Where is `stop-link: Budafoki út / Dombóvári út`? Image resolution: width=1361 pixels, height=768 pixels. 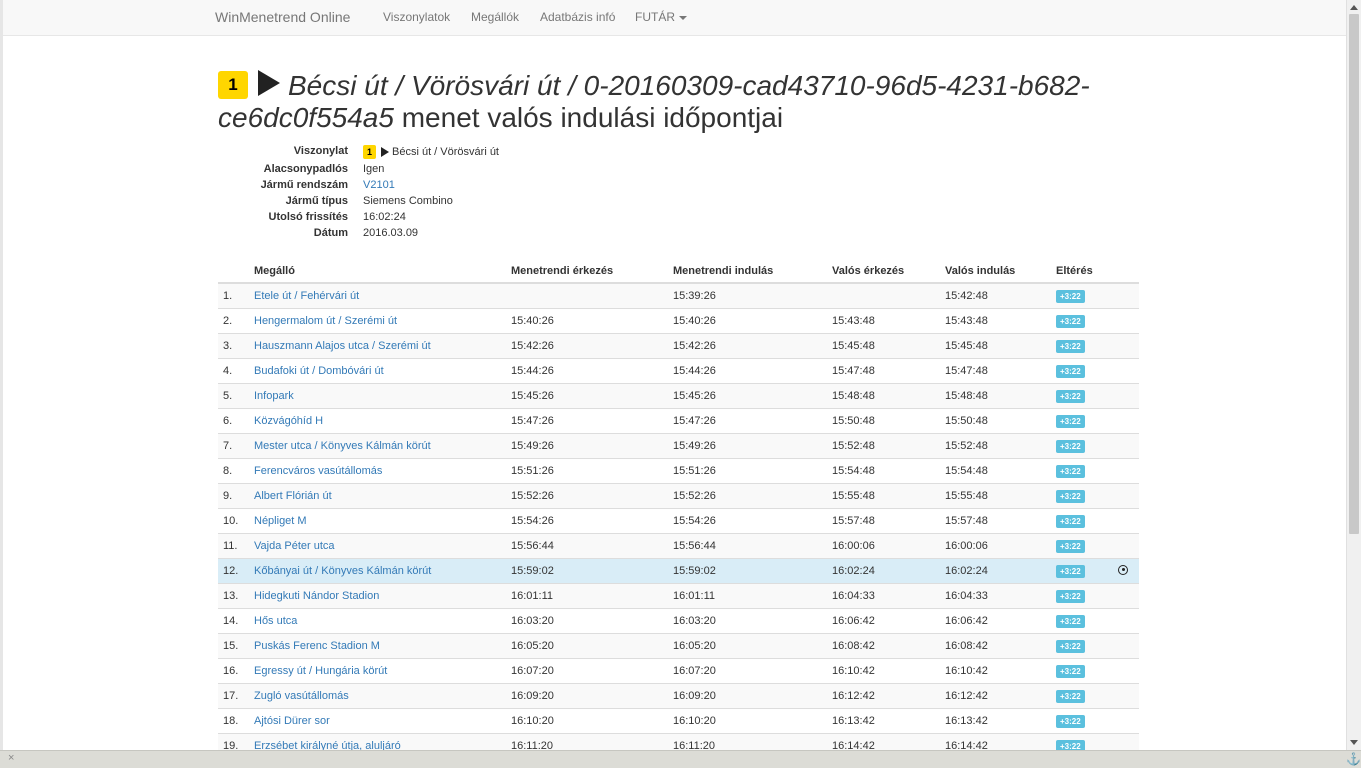 stop-link: Budafoki út / Dombóvári út is located at coordinates (319, 371).